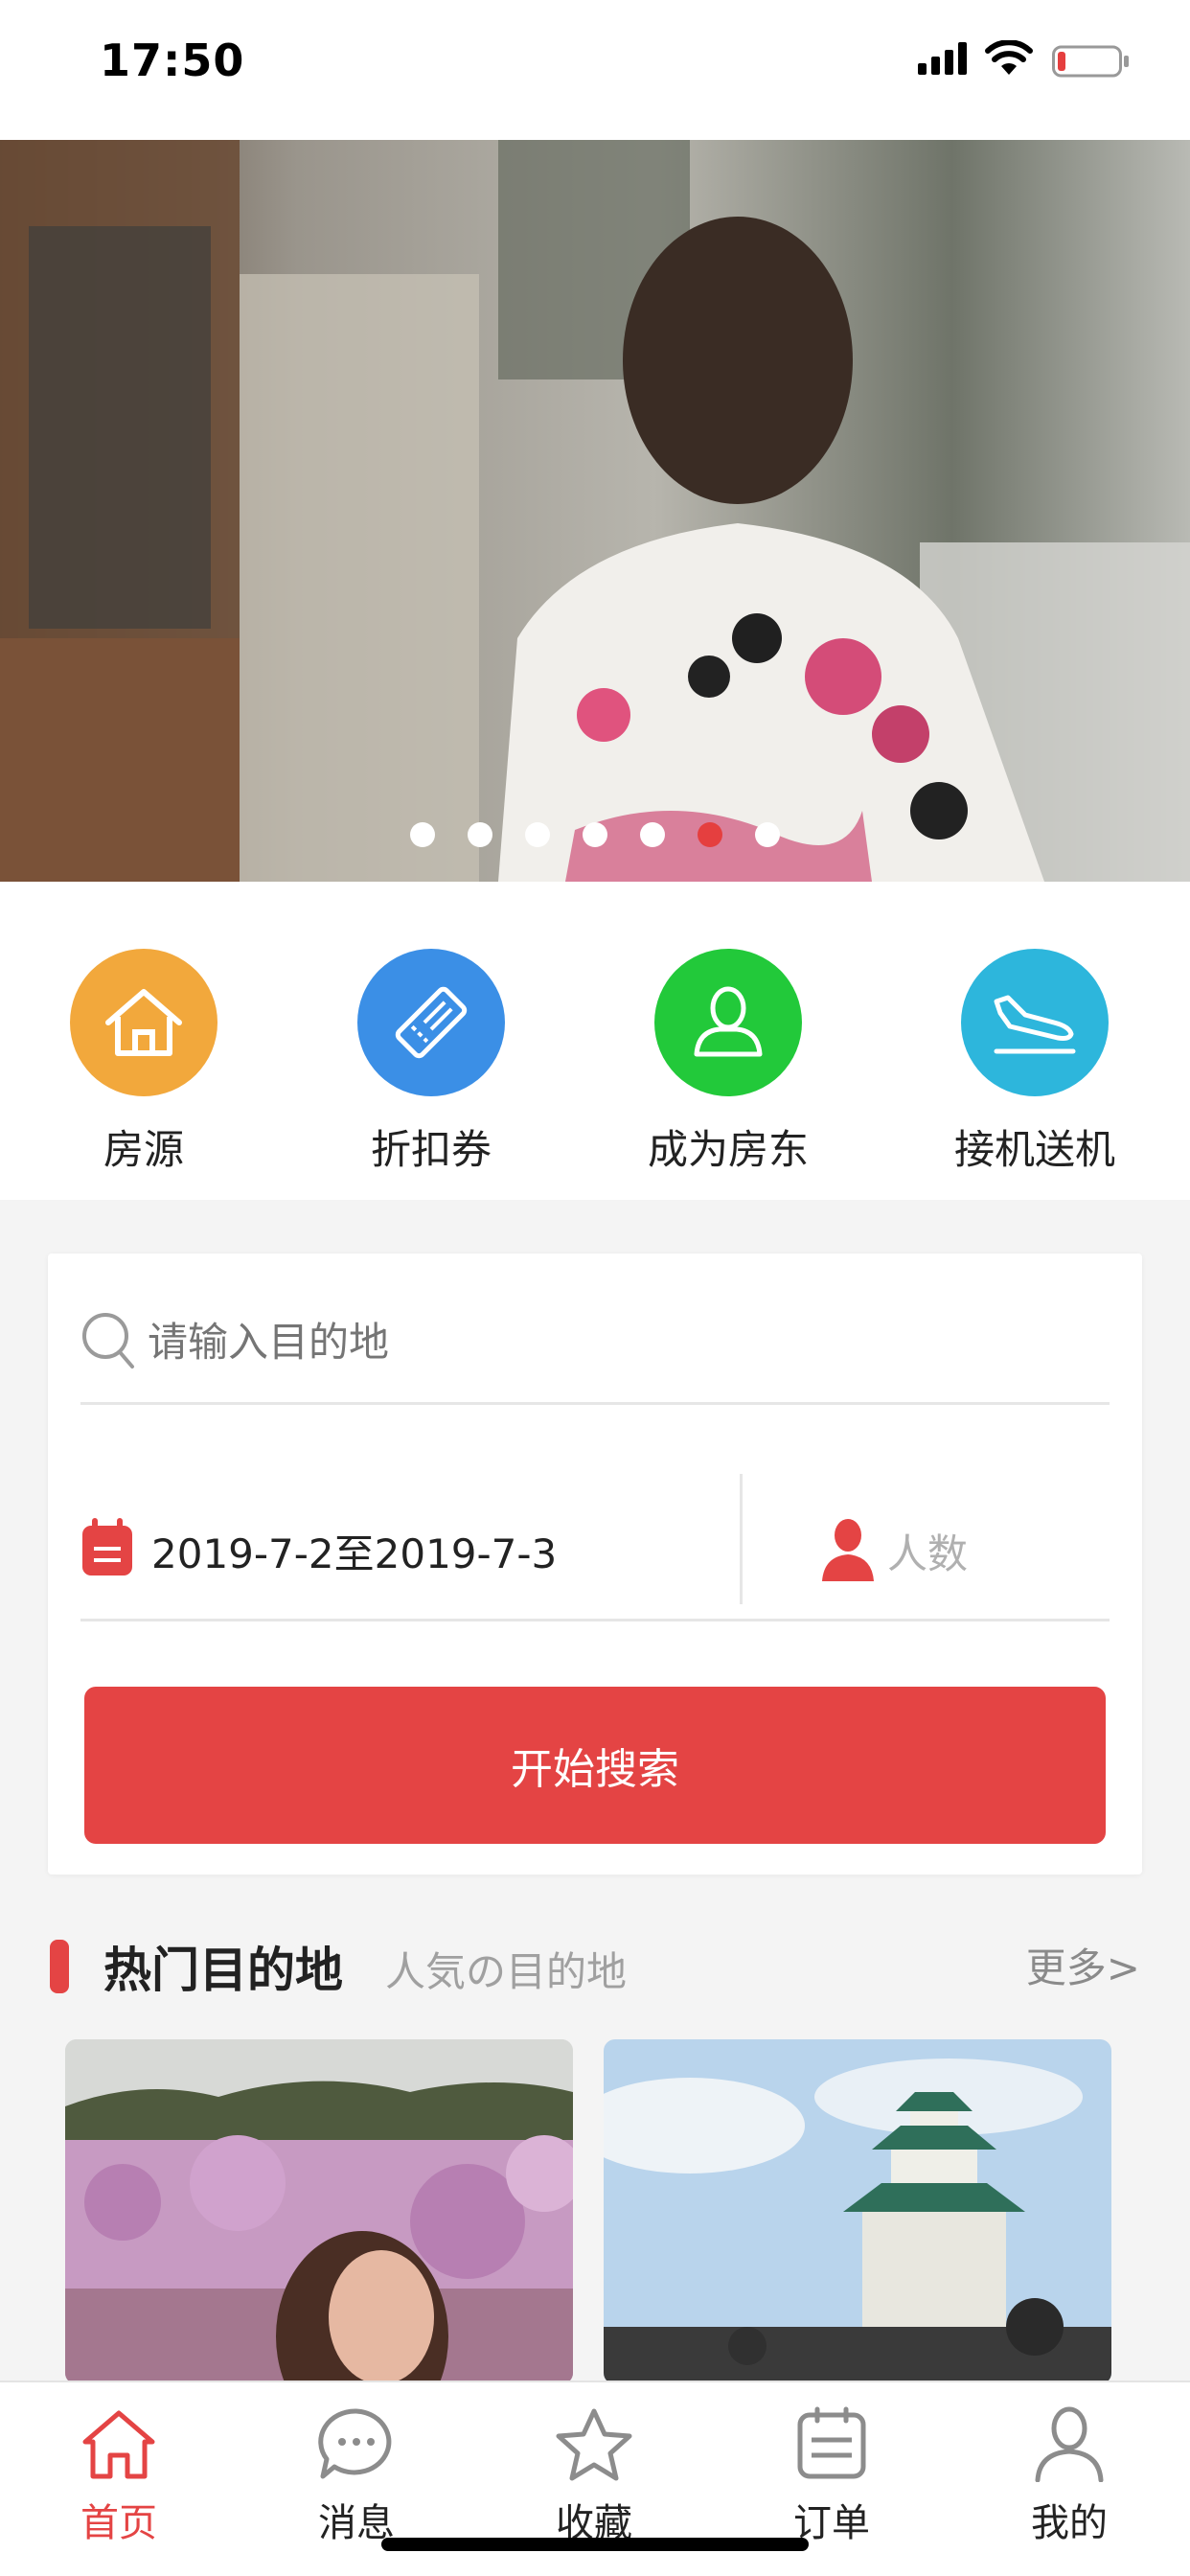 Image resolution: width=1190 pixels, height=2576 pixels. I want to click on quick-entry-become-host: 成为房东, so click(729, 1064).